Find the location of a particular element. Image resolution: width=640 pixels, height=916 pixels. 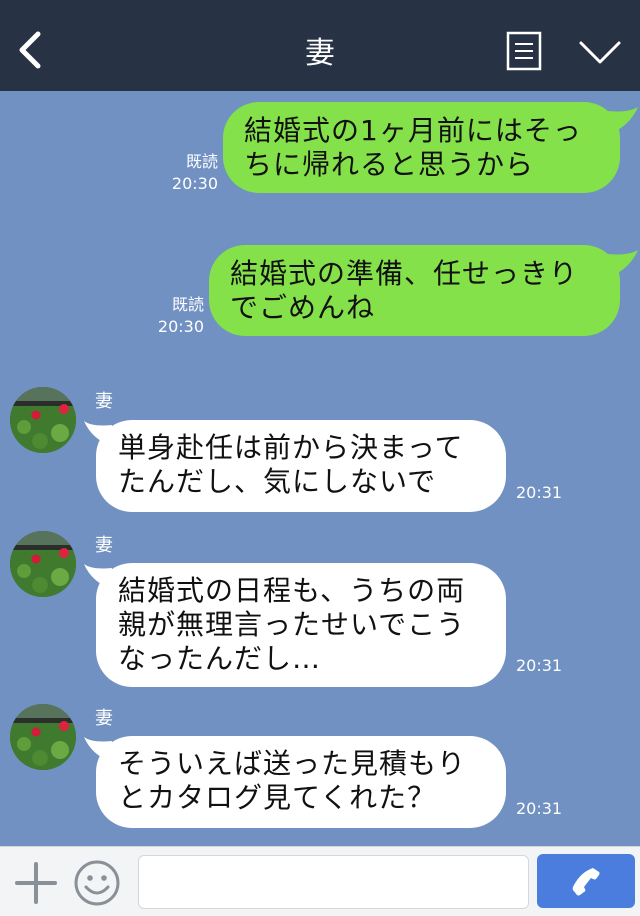

chat-title: 妻 is located at coordinates (320, 53).